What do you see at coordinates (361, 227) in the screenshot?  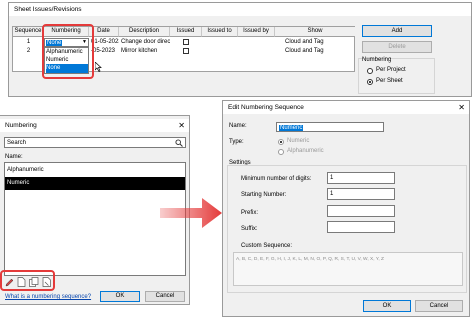 I see `suffix-input` at bounding box center [361, 227].